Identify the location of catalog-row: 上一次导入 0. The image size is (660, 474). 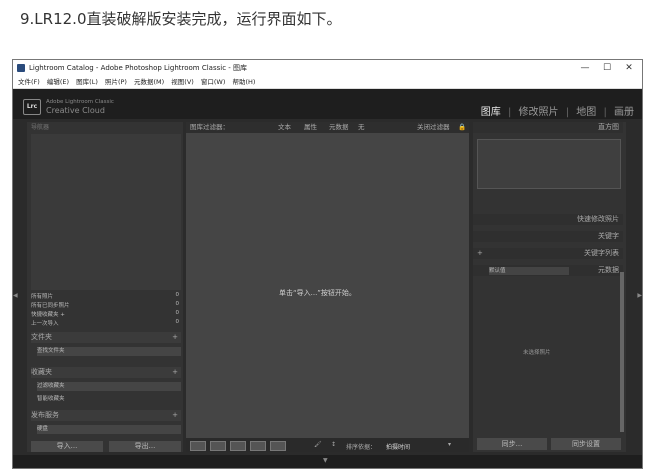
(106, 323).